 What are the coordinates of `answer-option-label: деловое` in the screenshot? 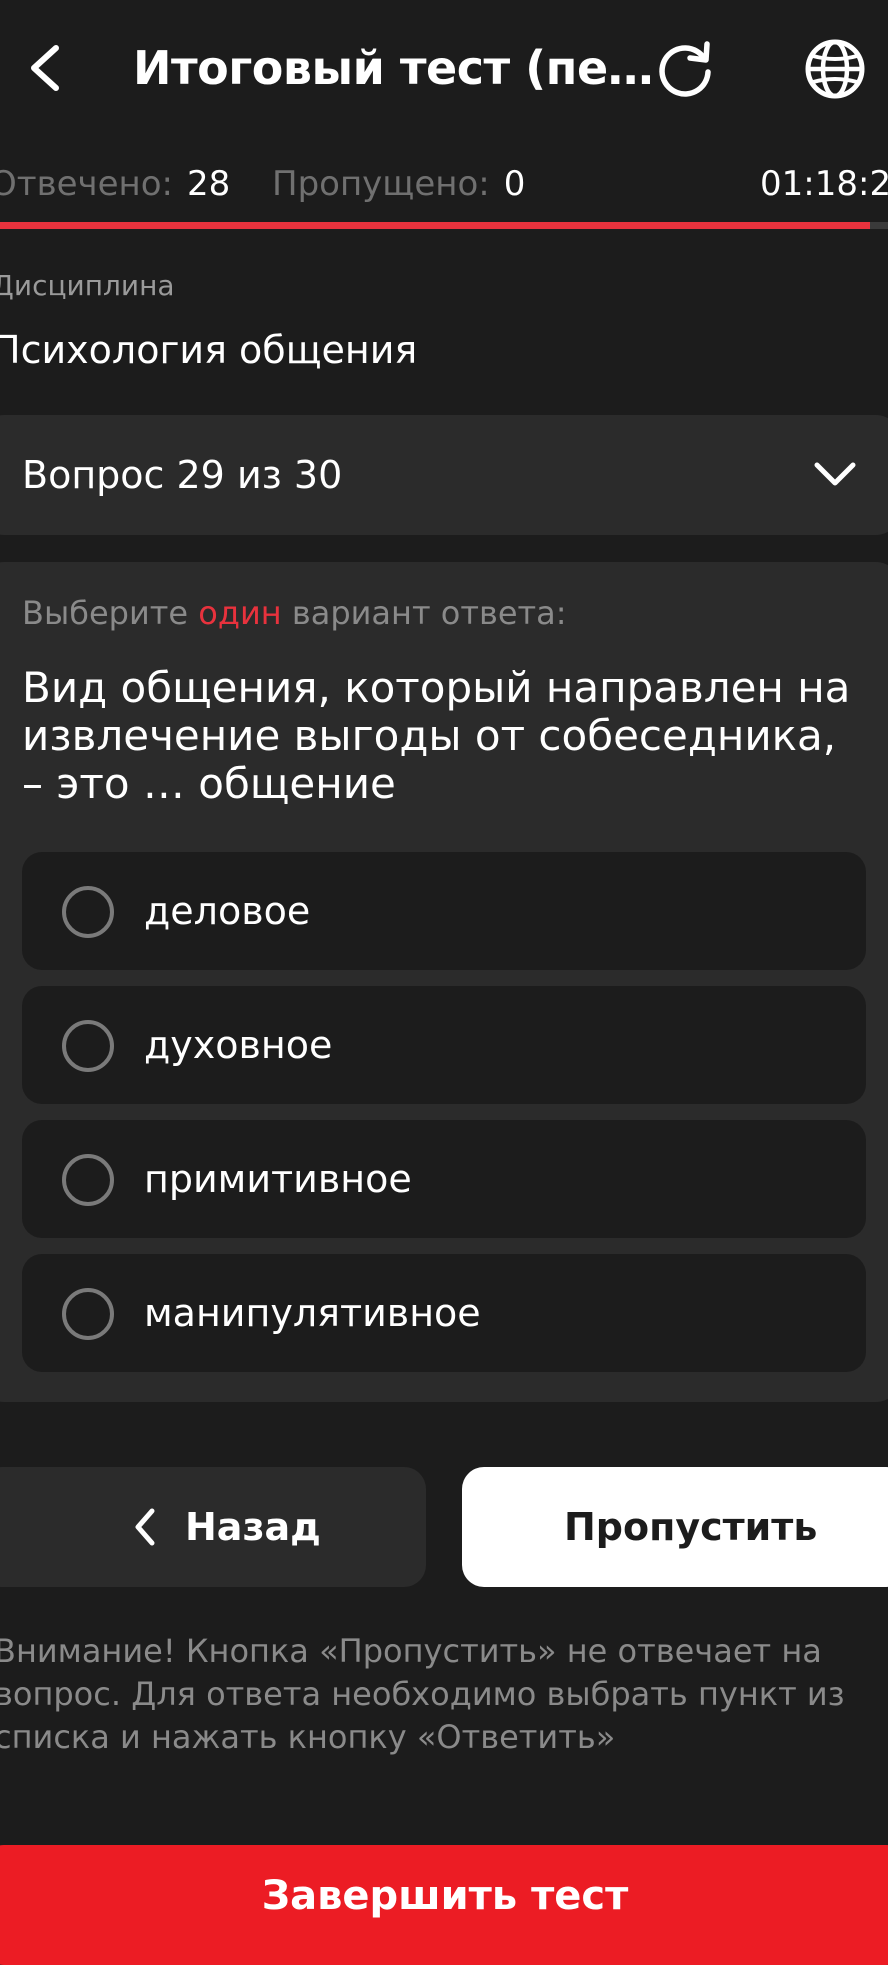 It's located at (227, 911).